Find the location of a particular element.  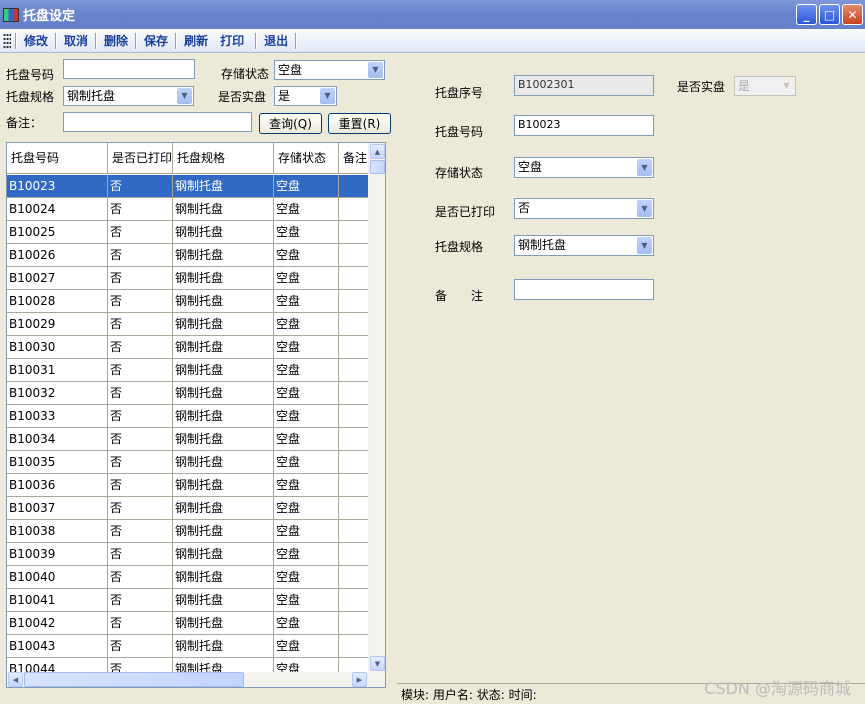

print-button: 打印 is located at coordinates (232, 40).